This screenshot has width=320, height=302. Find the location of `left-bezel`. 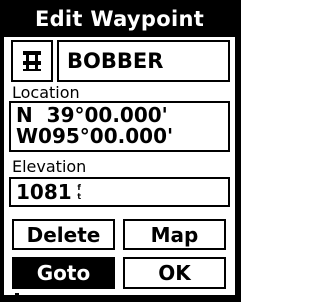

left-bezel is located at coordinates (2, 151).